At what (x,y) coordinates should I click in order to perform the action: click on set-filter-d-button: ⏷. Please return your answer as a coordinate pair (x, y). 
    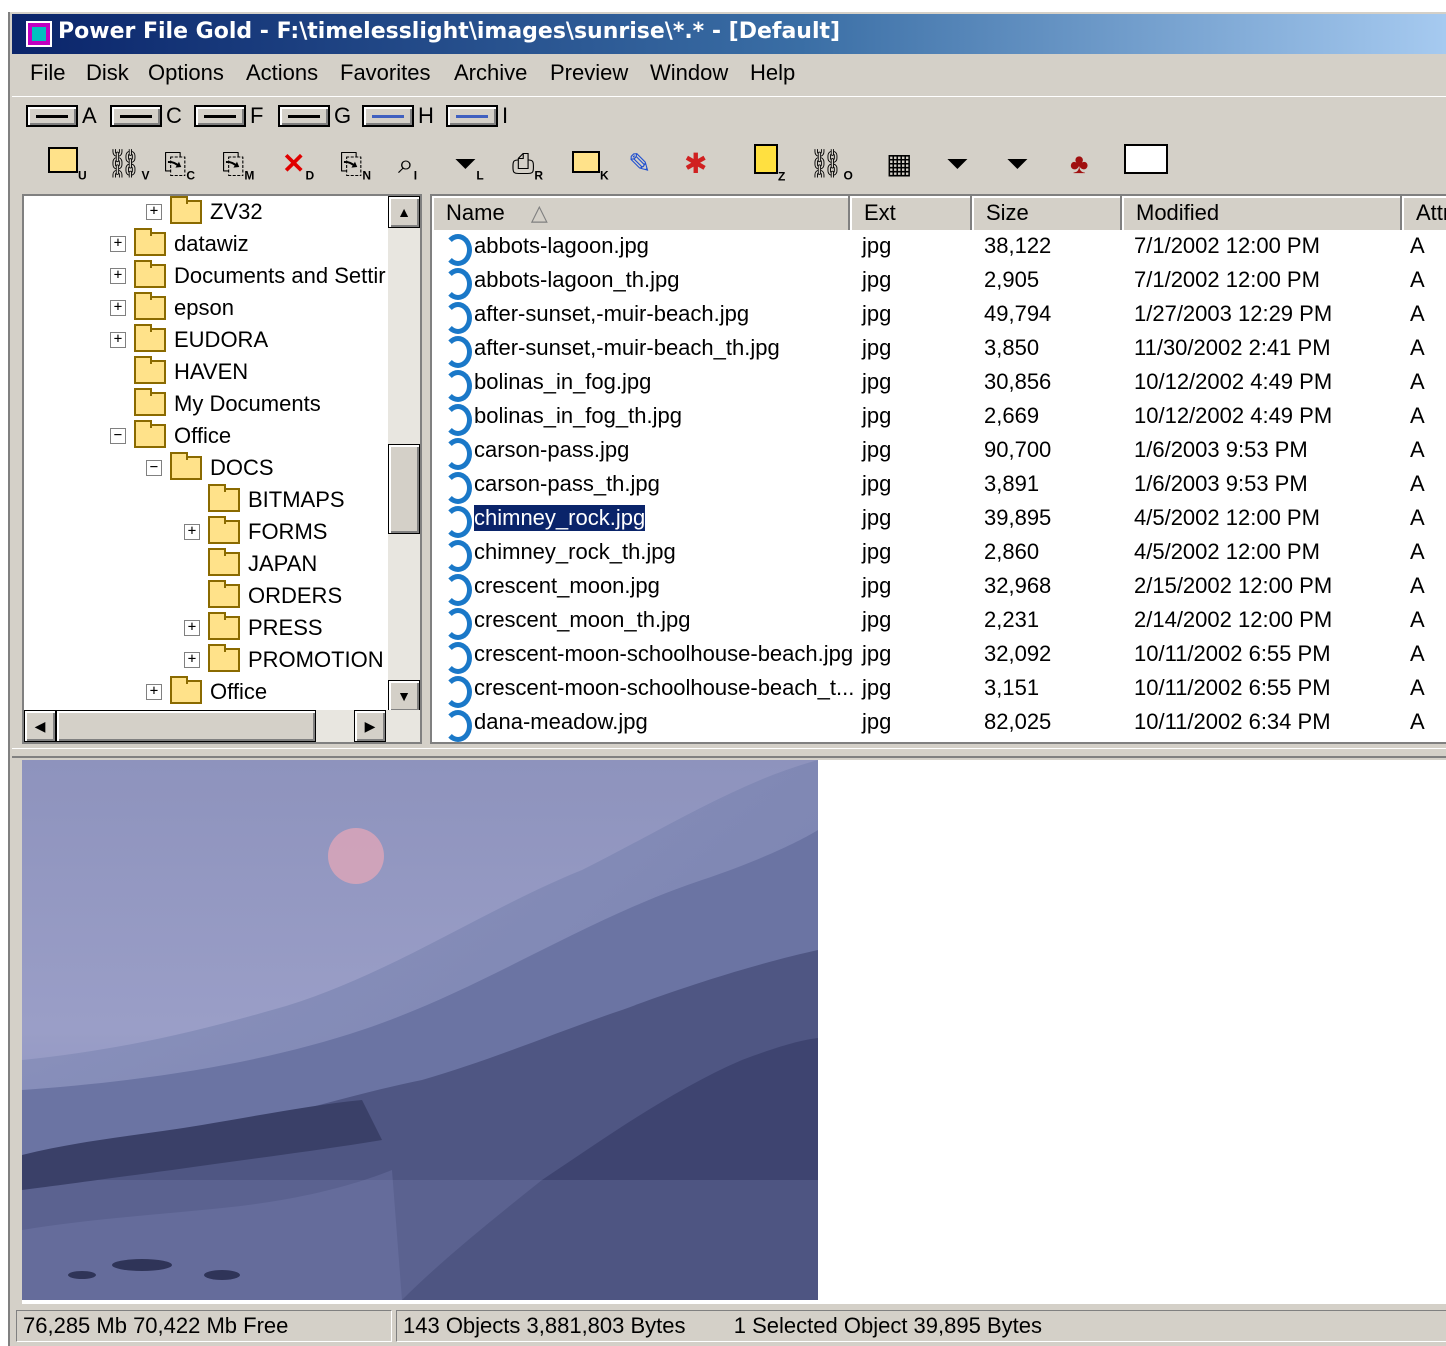
    Looking at the image, I should click on (1017, 164).